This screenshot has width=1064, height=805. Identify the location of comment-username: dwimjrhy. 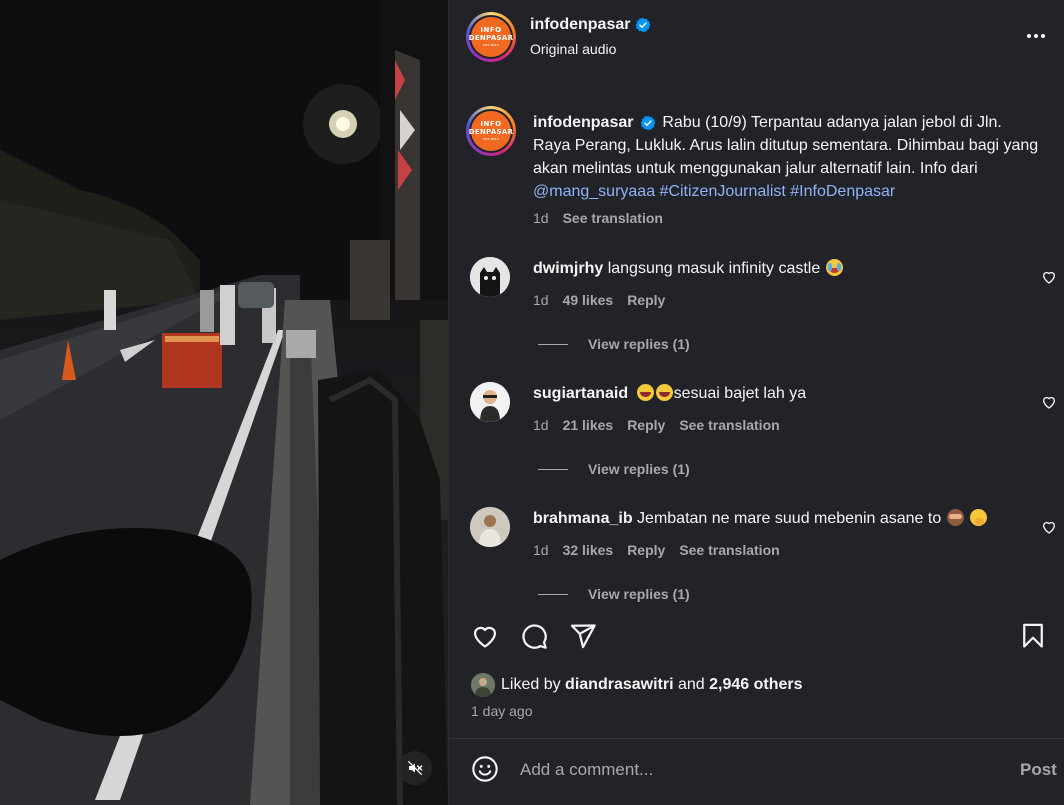
(568, 268).